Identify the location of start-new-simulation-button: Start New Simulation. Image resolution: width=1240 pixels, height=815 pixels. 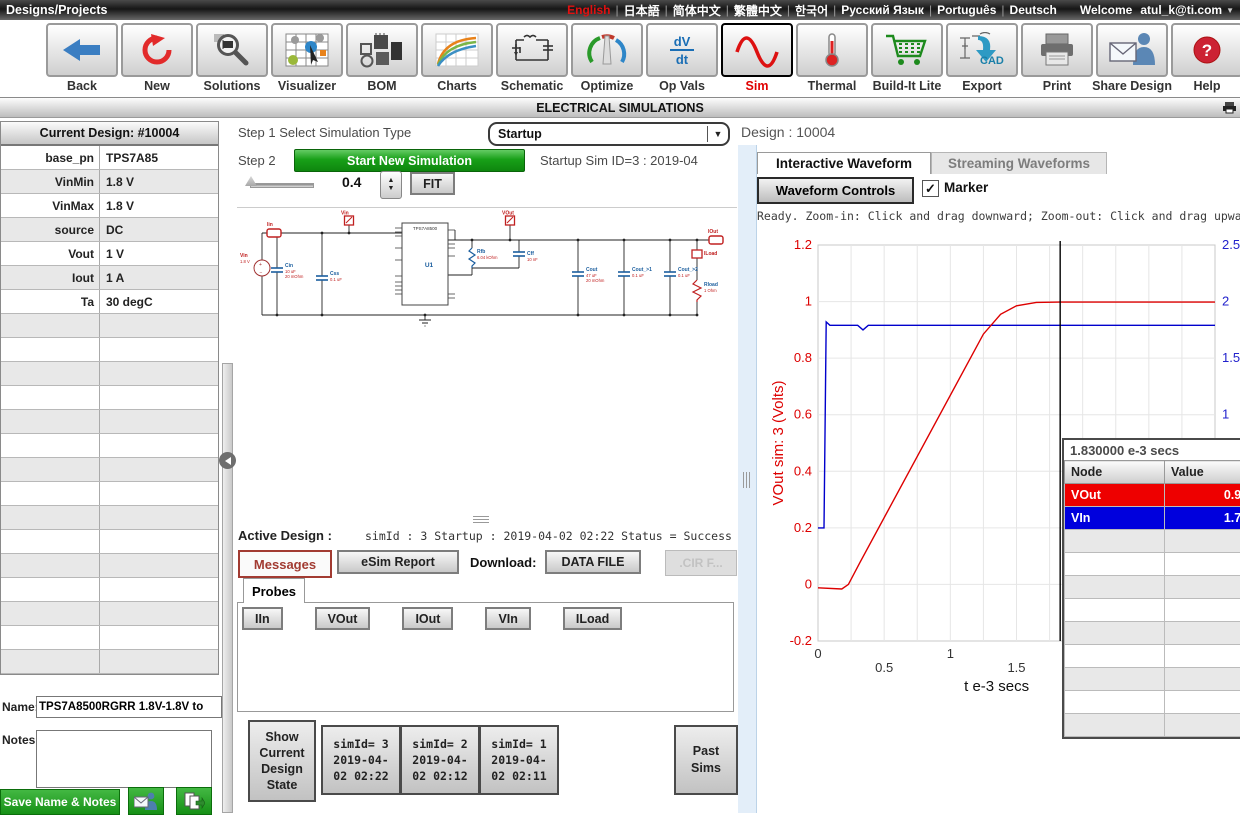
(409, 160).